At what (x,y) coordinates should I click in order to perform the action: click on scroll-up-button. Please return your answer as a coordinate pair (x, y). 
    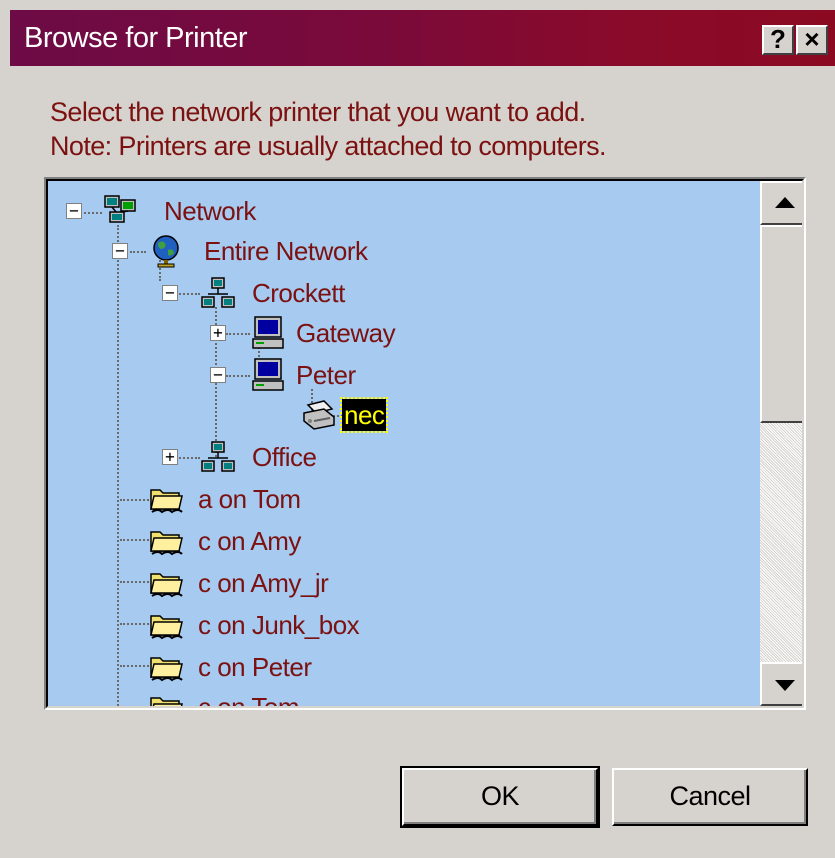
    Looking at the image, I should click on (781, 203).